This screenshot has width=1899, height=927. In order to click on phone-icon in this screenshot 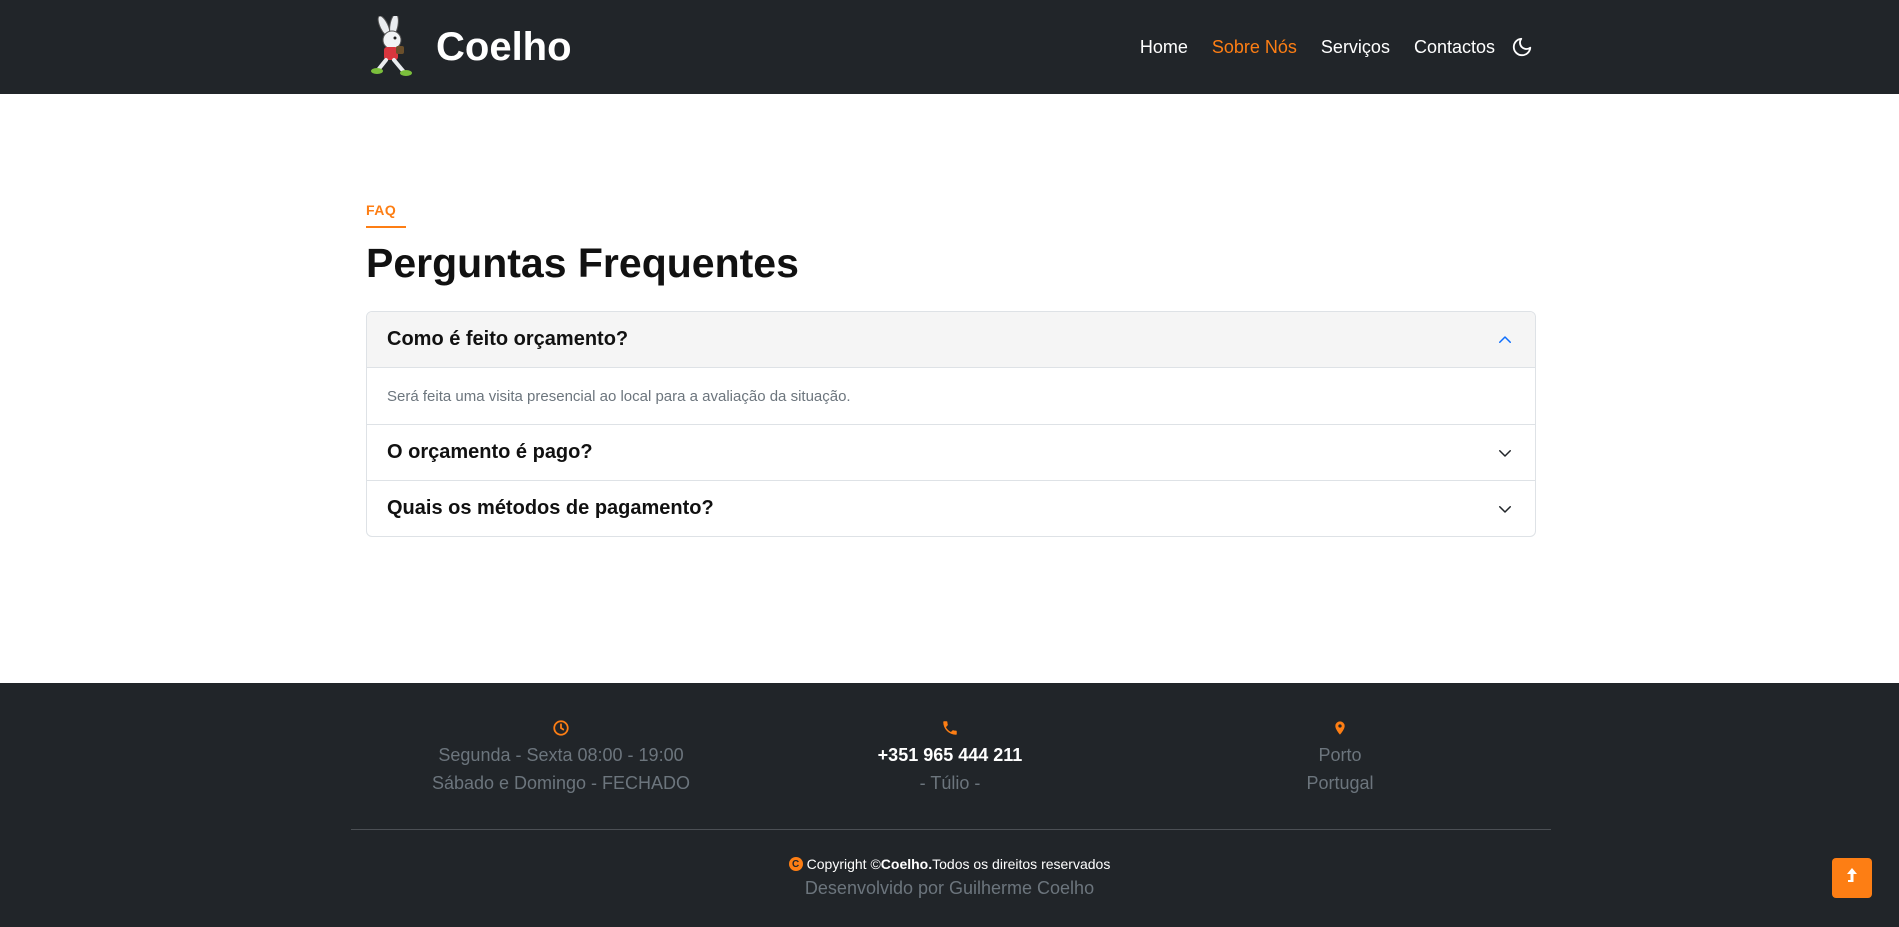, I will do `click(950, 728)`.